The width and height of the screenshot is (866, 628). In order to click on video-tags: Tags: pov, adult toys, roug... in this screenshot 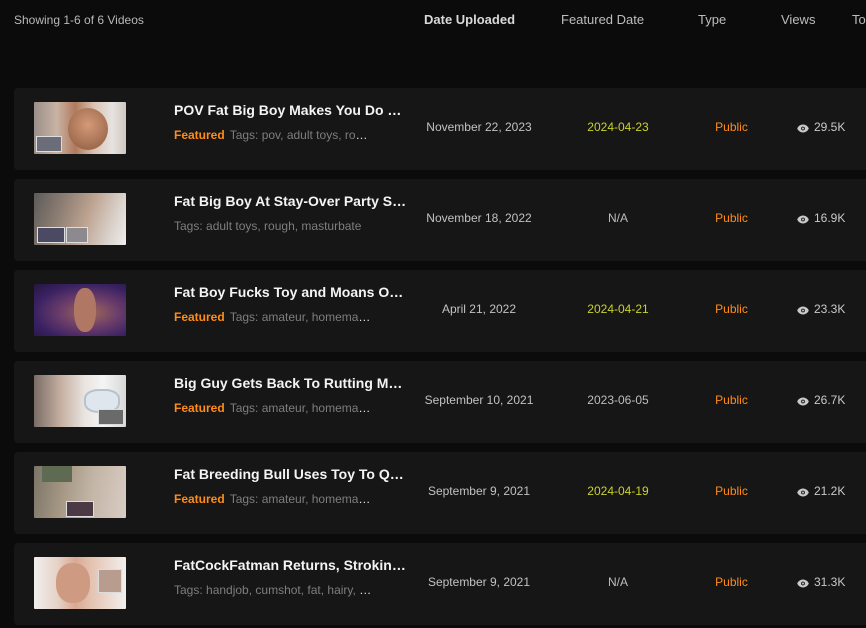, I will do `click(301, 135)`.